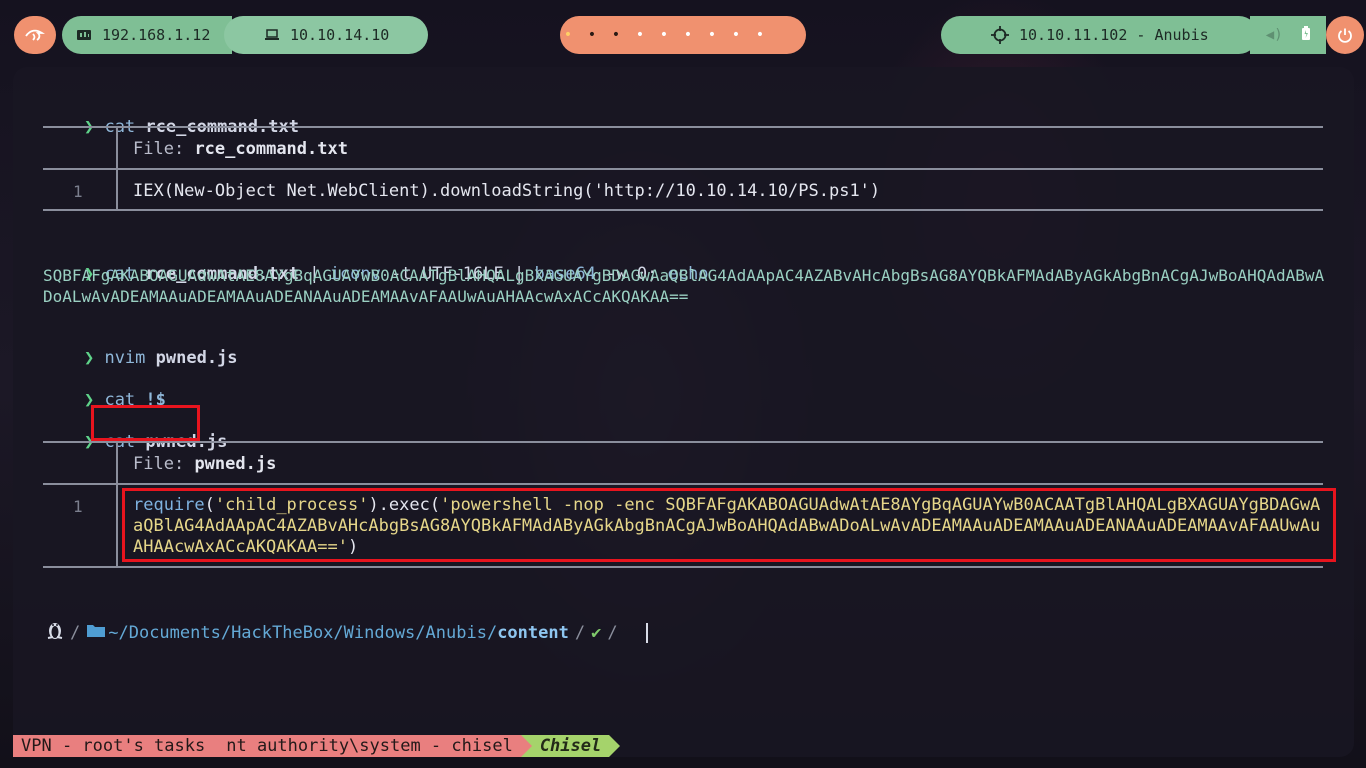 The width and height of the screenshot is (1366, 768). I want to click on bat-file-header: File: pwned.js, so click(205, 464).